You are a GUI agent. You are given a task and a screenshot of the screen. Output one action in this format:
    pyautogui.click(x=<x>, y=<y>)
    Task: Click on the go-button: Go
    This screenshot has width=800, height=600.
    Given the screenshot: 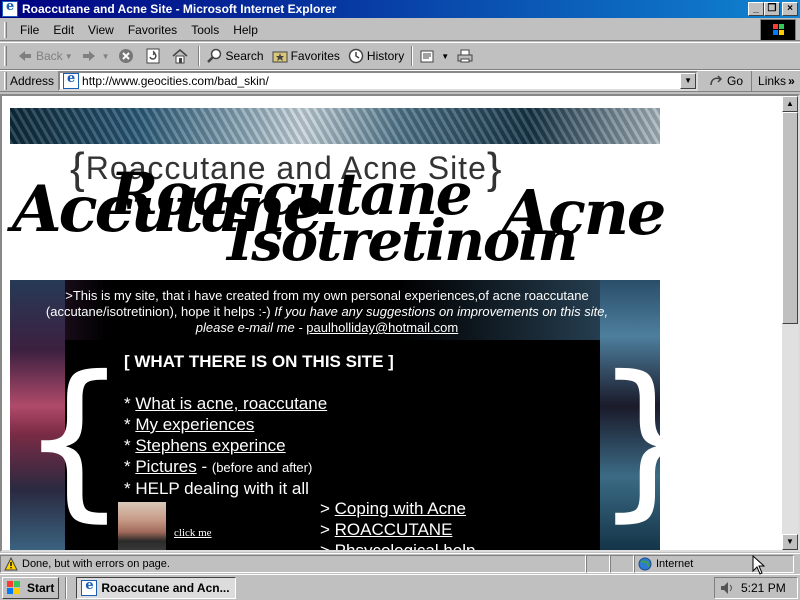 What is the action you would take?
    pyautogui.click(x=725, y=81)
    